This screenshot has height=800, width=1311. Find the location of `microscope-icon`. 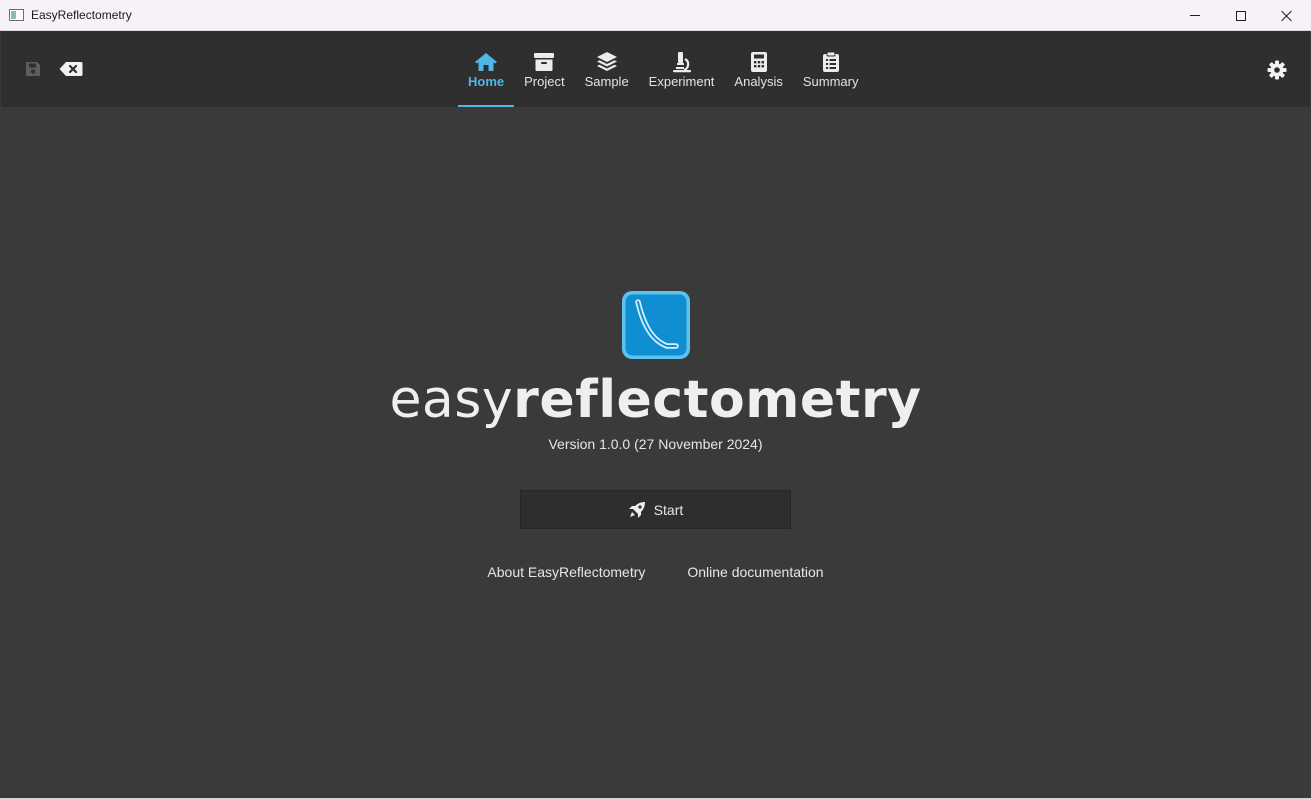

microscope-icon is located at coordinates (681, 62).